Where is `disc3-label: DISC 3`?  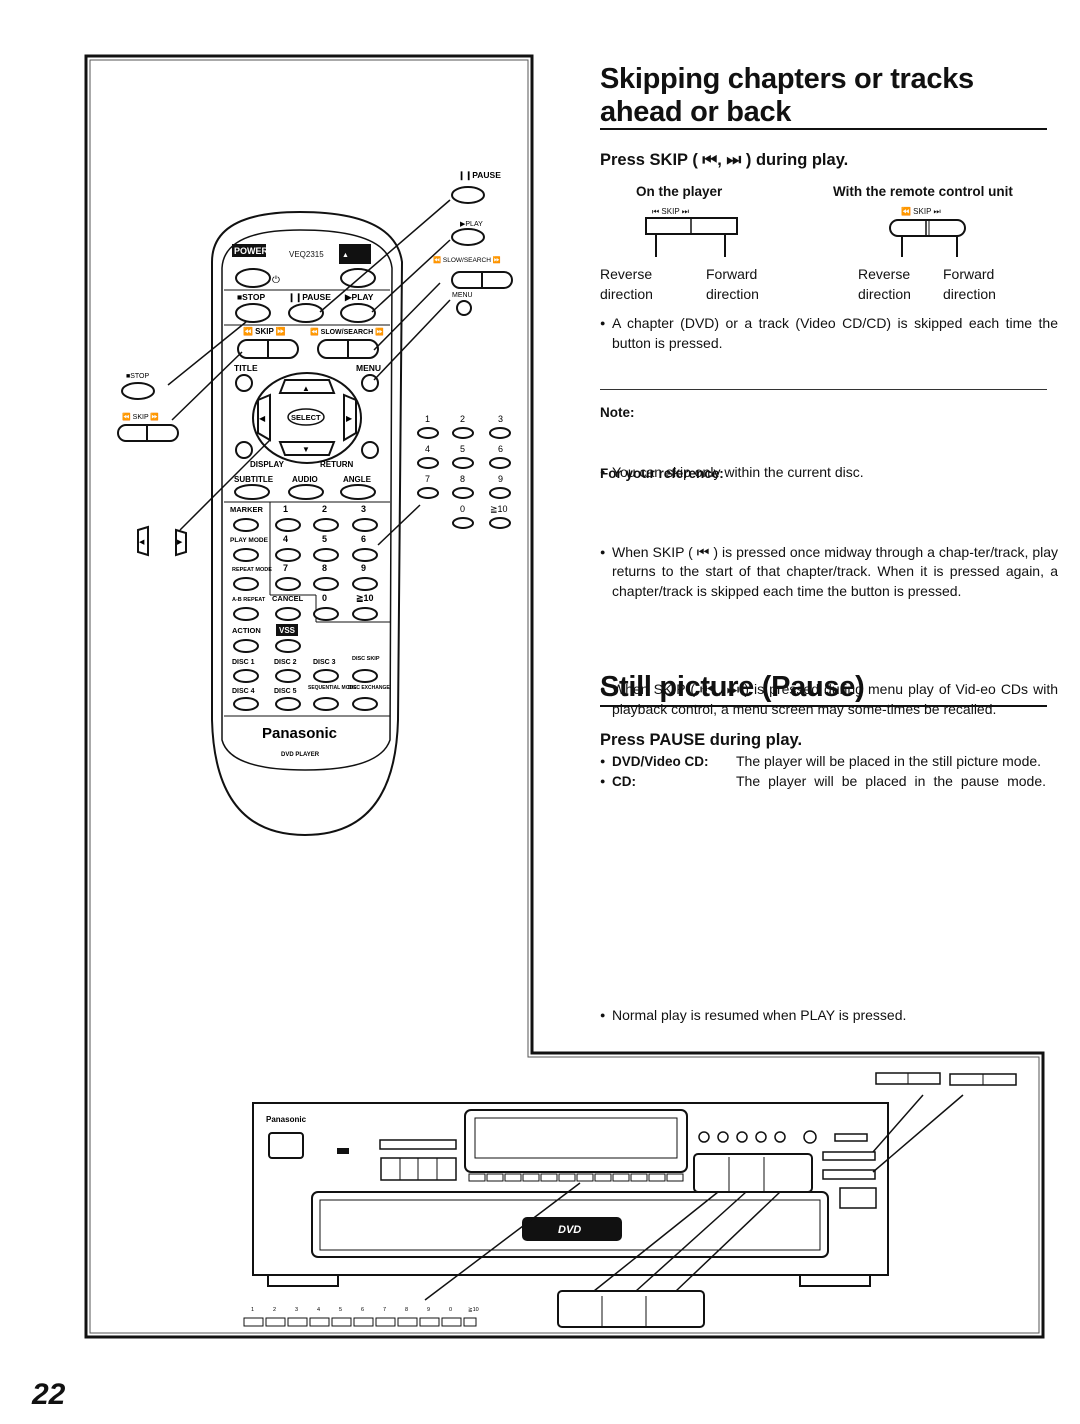 disc3-label: DISC 3 is located at coordinates (324, 662).